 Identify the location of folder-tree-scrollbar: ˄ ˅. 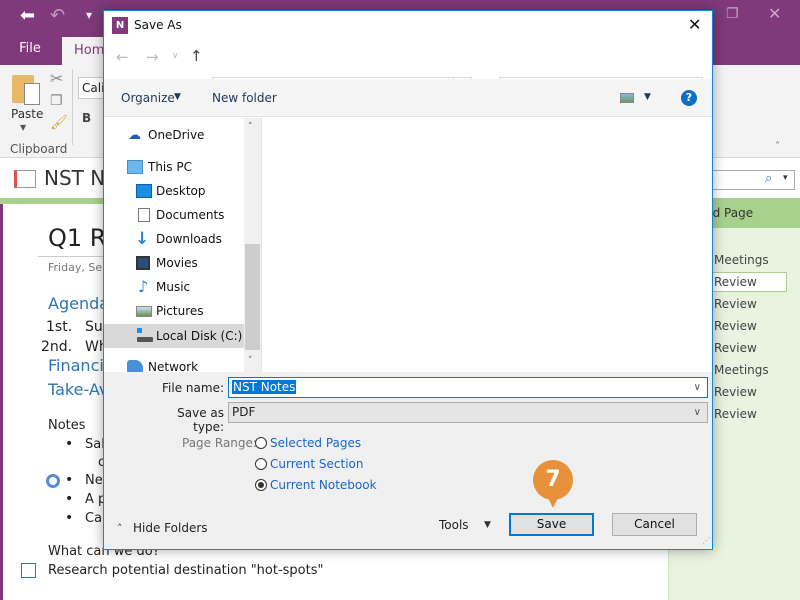
(252, 245).